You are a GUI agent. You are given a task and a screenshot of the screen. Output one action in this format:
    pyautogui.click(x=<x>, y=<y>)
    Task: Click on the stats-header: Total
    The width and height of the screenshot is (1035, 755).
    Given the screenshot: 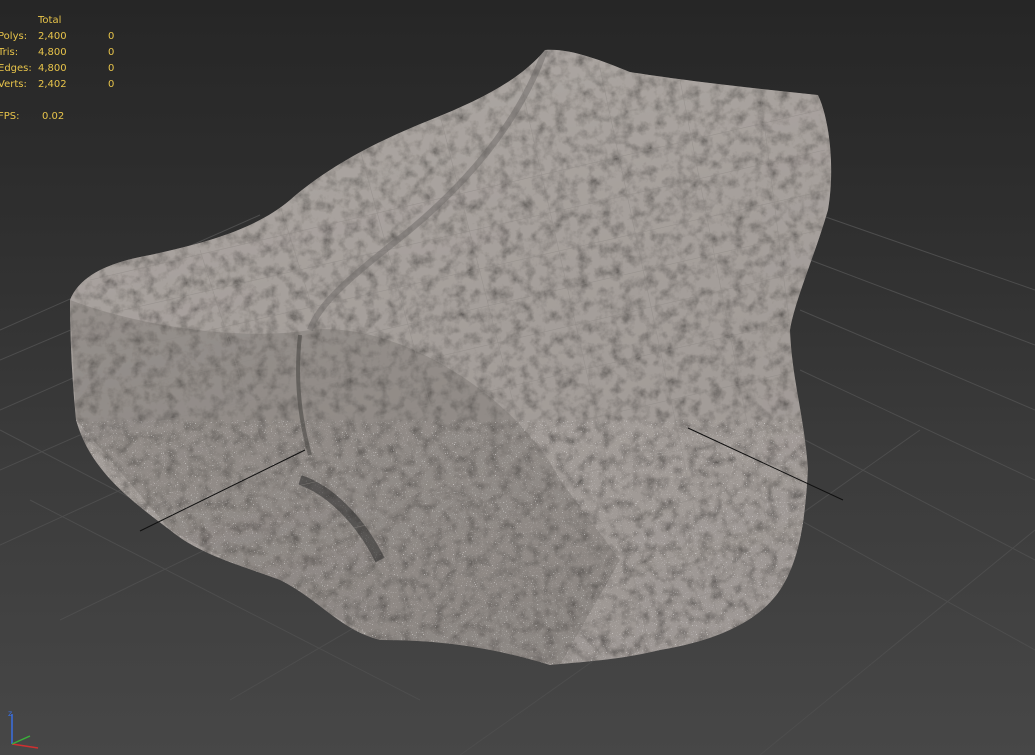 What is the action you would take?
    pyautogui.click(x=50, y=20)
    